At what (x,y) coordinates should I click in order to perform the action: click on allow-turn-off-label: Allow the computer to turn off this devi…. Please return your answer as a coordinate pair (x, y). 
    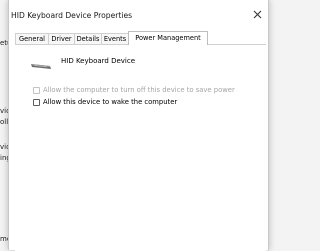
    Looking at the image, I should click on (139, 90).